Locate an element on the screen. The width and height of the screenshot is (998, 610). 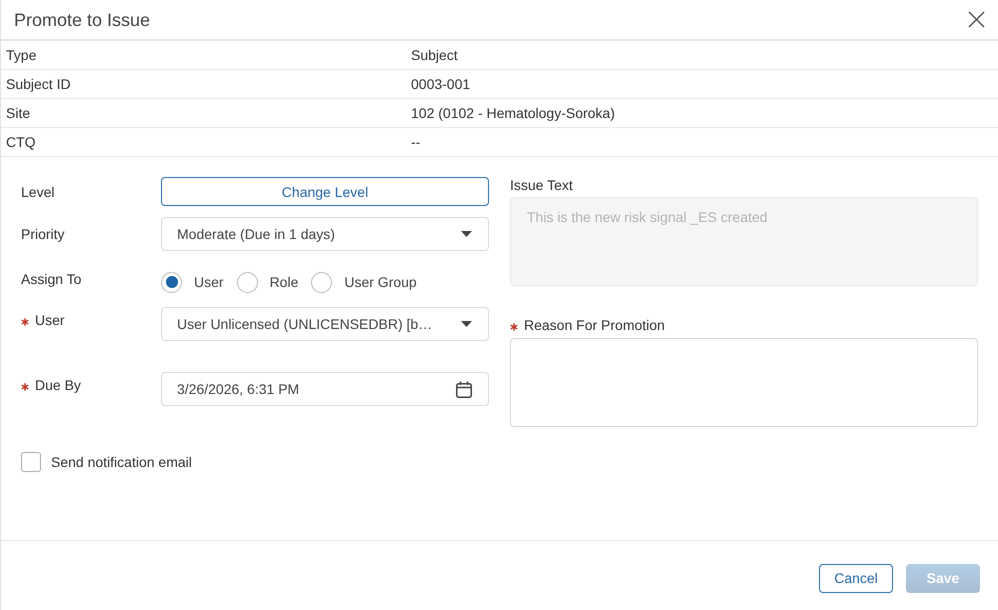
radio-label: Role is located at coordinates (284, 282).